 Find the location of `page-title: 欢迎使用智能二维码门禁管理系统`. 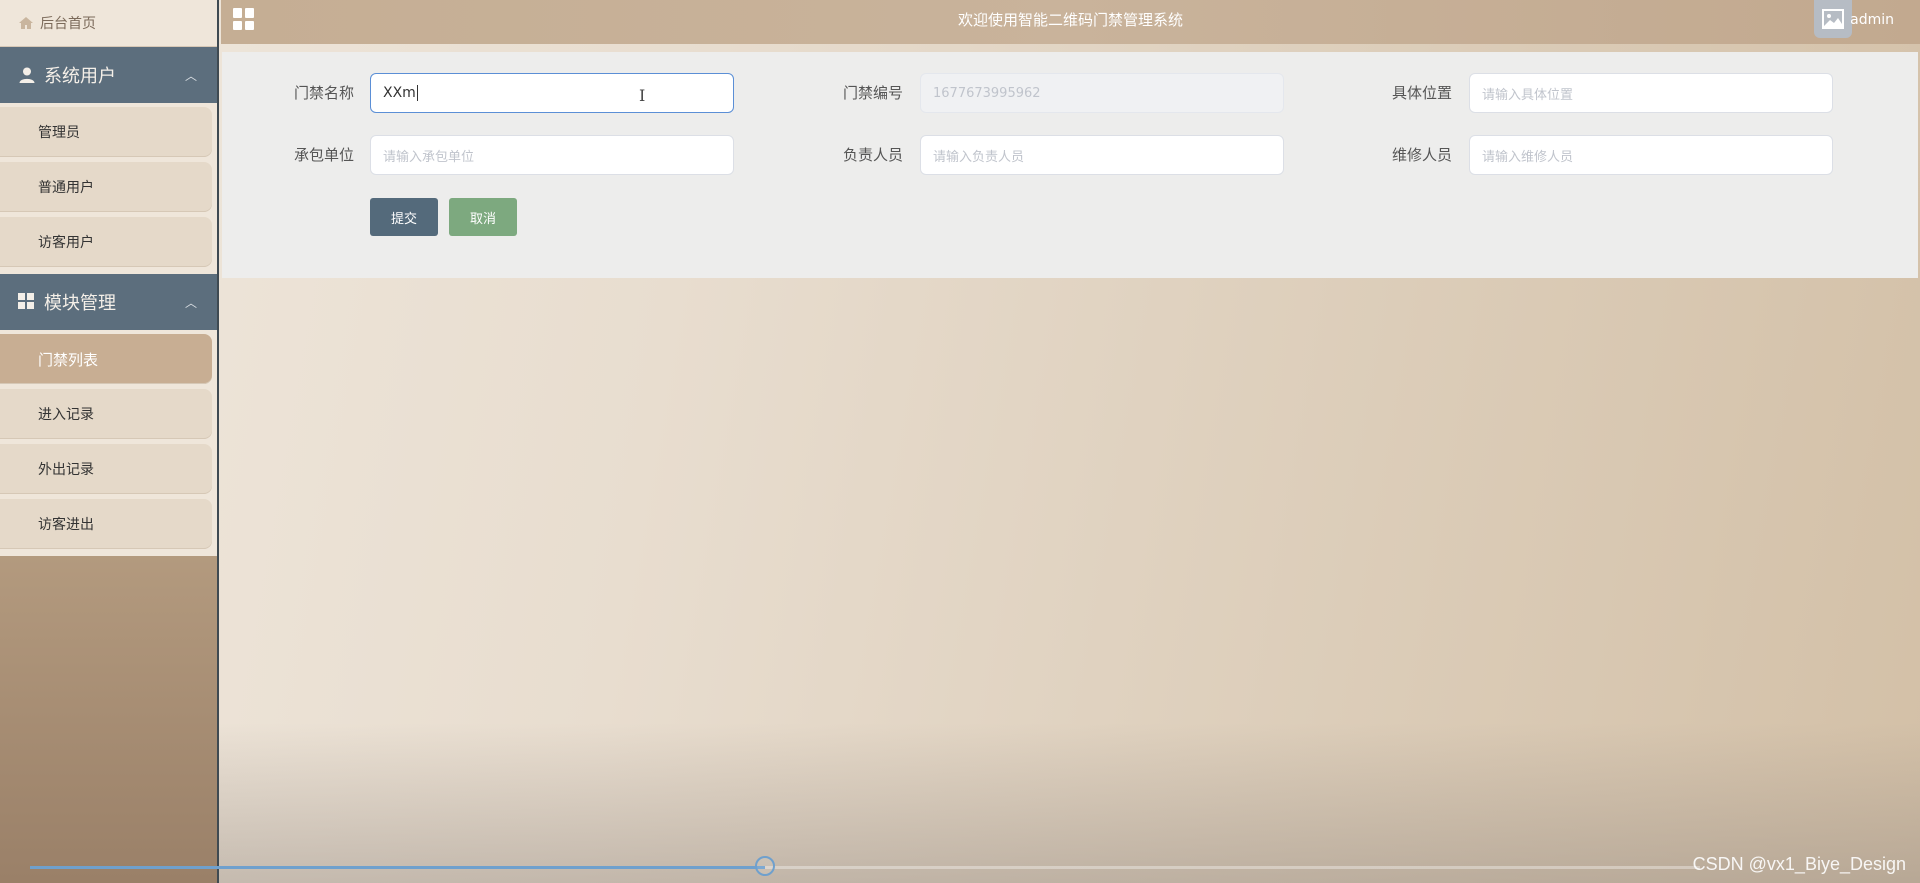

page-title: 欢迎使用智能二维码门禁管理系统 is located at coordinates (1070, 20).